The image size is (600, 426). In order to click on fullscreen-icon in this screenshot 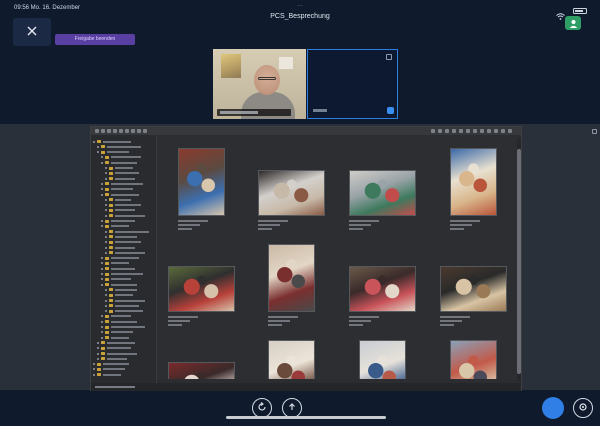, I will do `click(594, 131)`.